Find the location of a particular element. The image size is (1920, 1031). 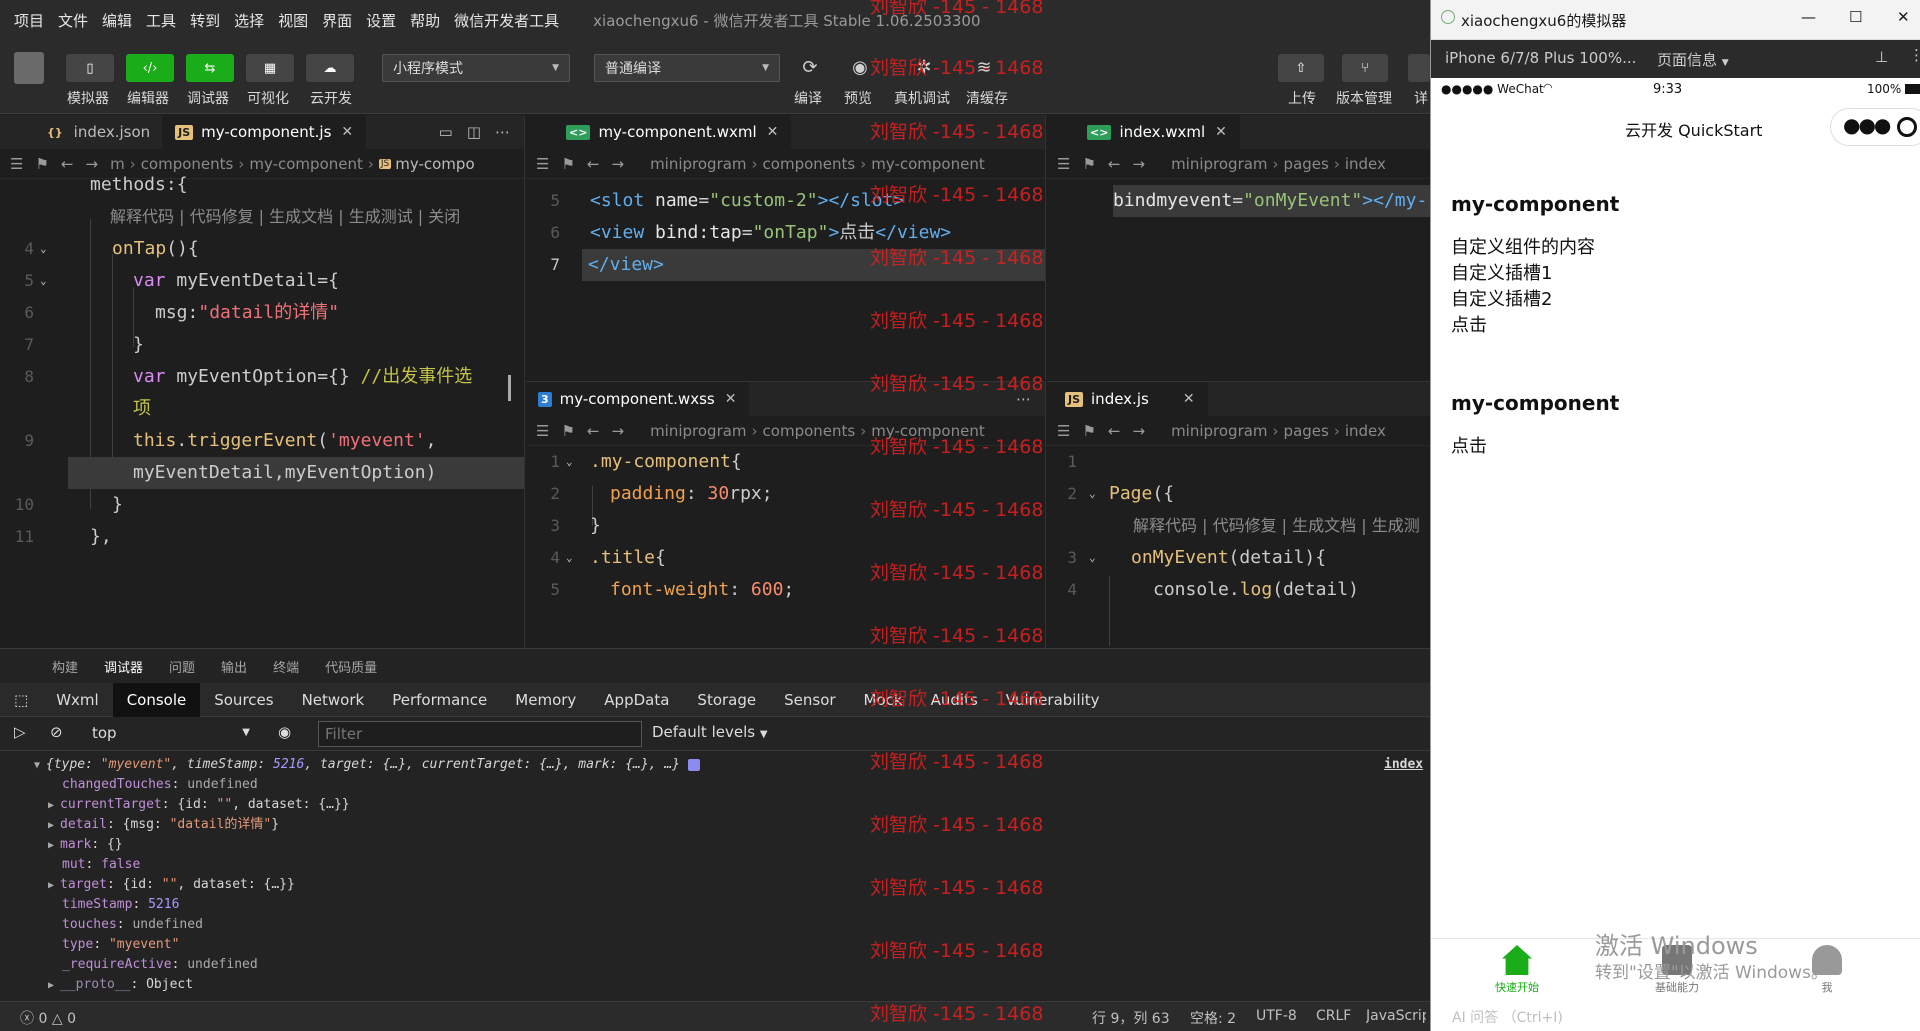

pin-icon: ⊥ is located at coordinates (1881, 57).